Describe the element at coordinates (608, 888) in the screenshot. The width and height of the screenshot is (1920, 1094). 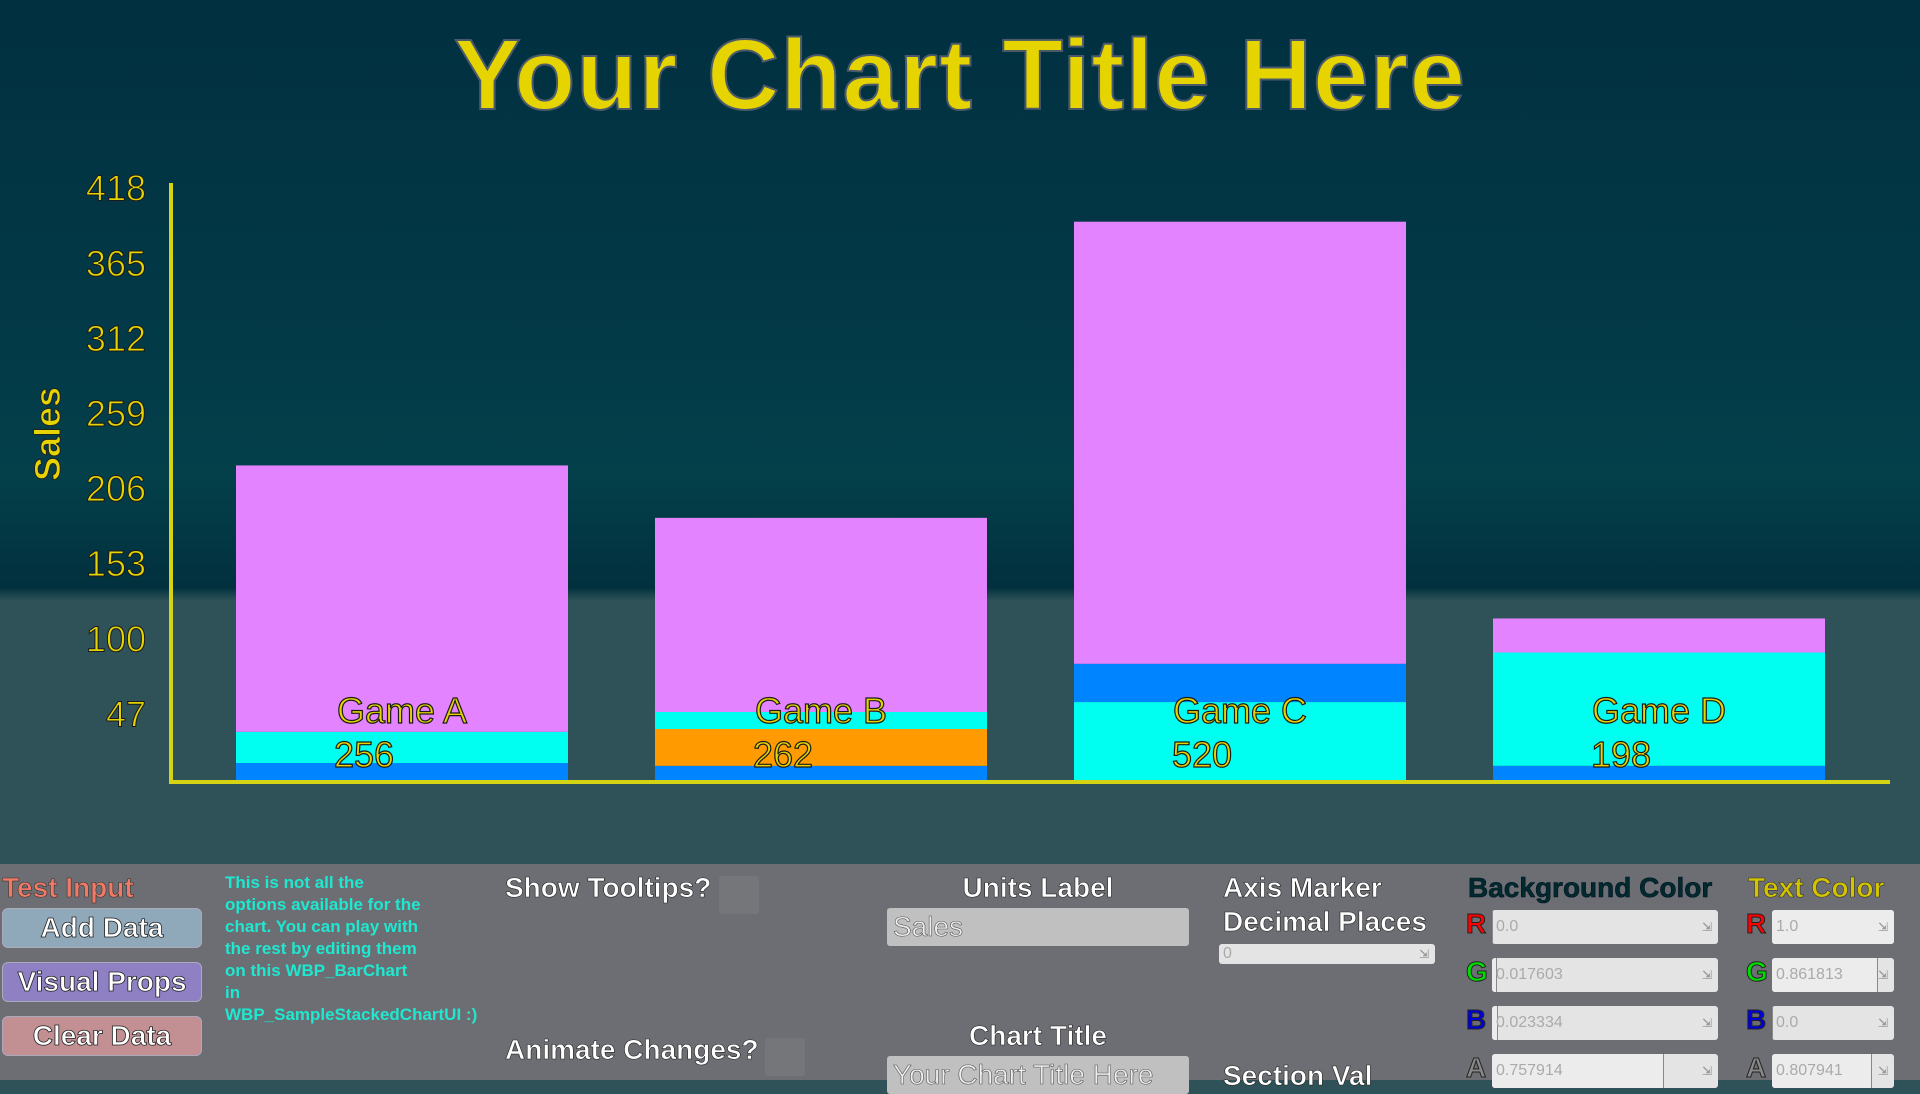
I see `show-tooltips-label: Show Tooltips?` at that location.